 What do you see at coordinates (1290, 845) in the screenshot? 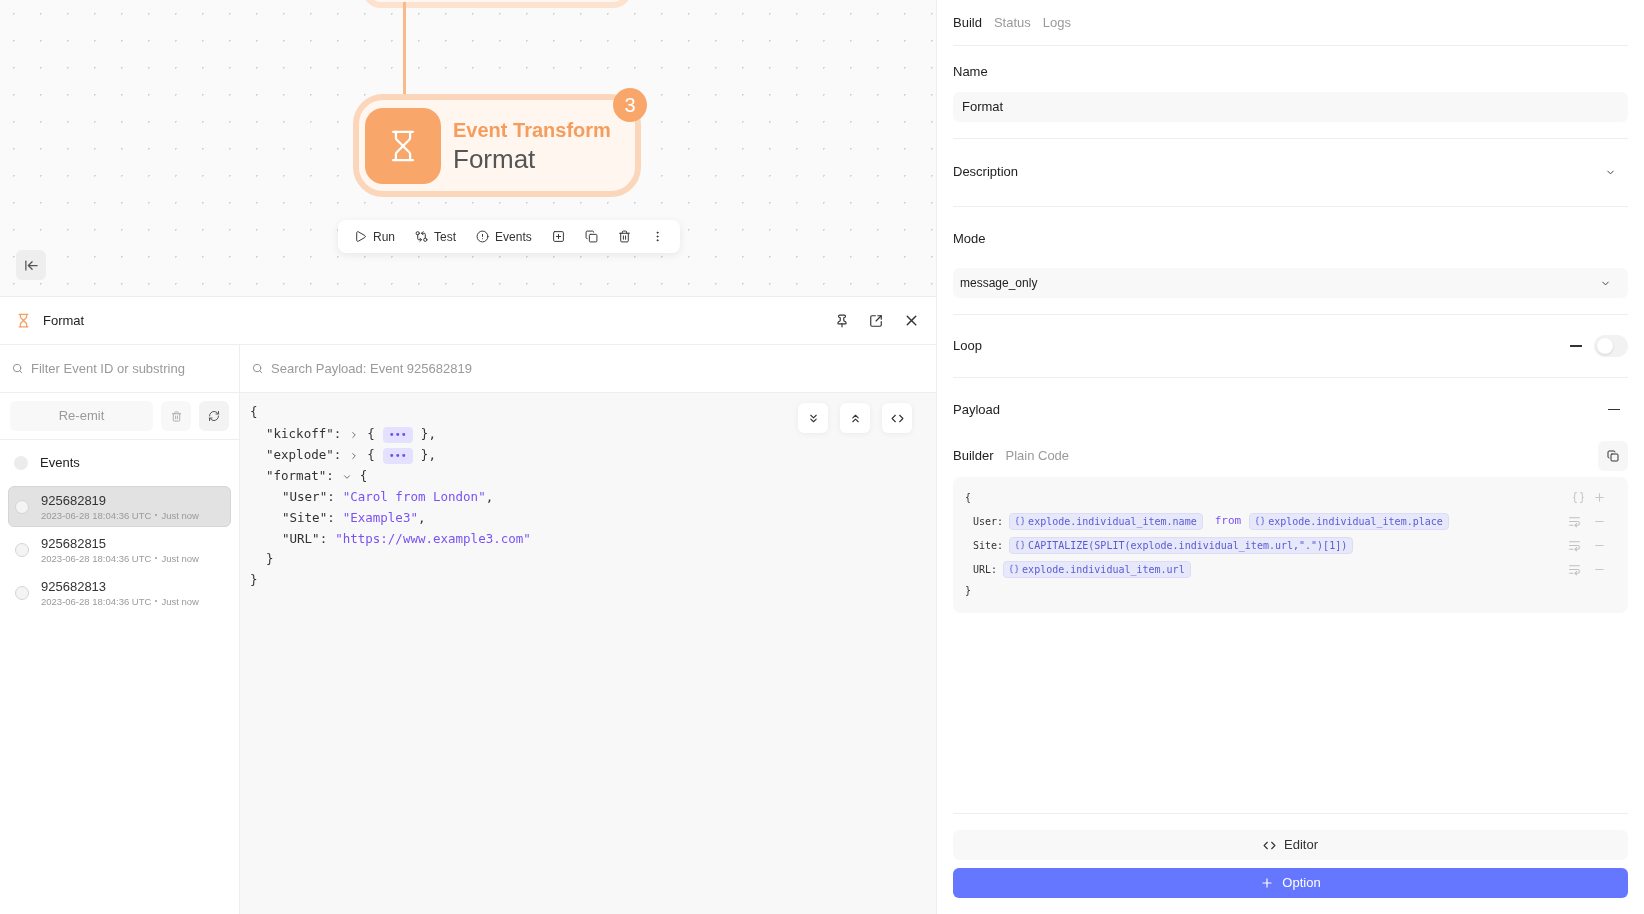
I see `editor-button: Editor` at bounding box center [1290, 845].